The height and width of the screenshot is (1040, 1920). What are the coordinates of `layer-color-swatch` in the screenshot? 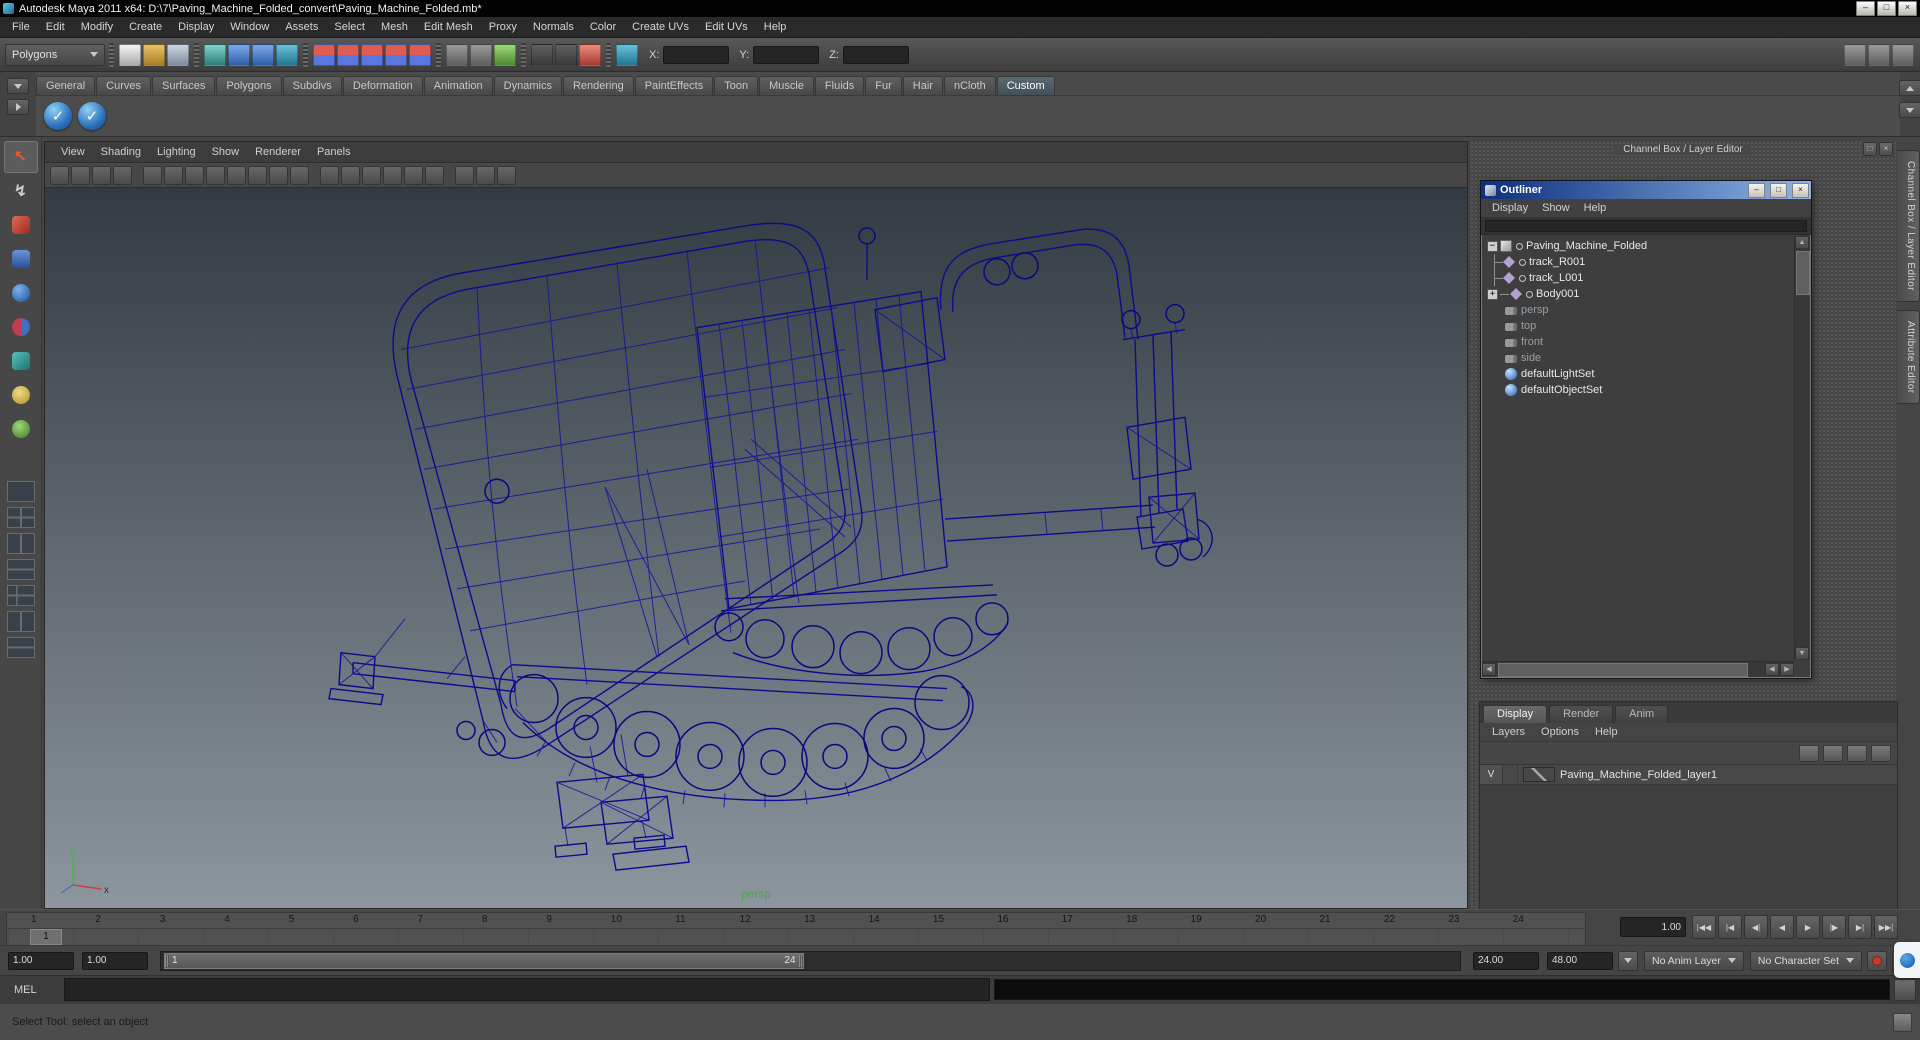 It's located at (1539, 774).